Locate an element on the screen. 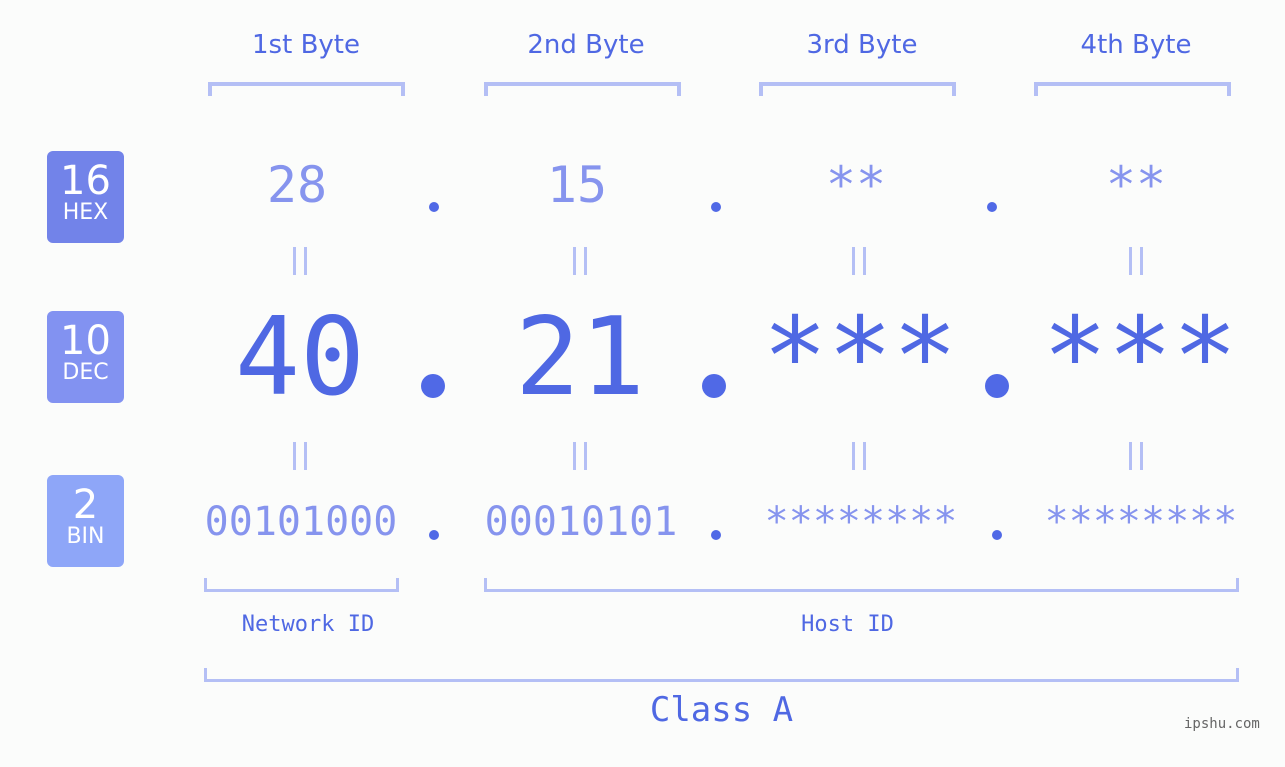 The image size is (1285, 767). host-id-bracket is located at coordinates (861, 585).